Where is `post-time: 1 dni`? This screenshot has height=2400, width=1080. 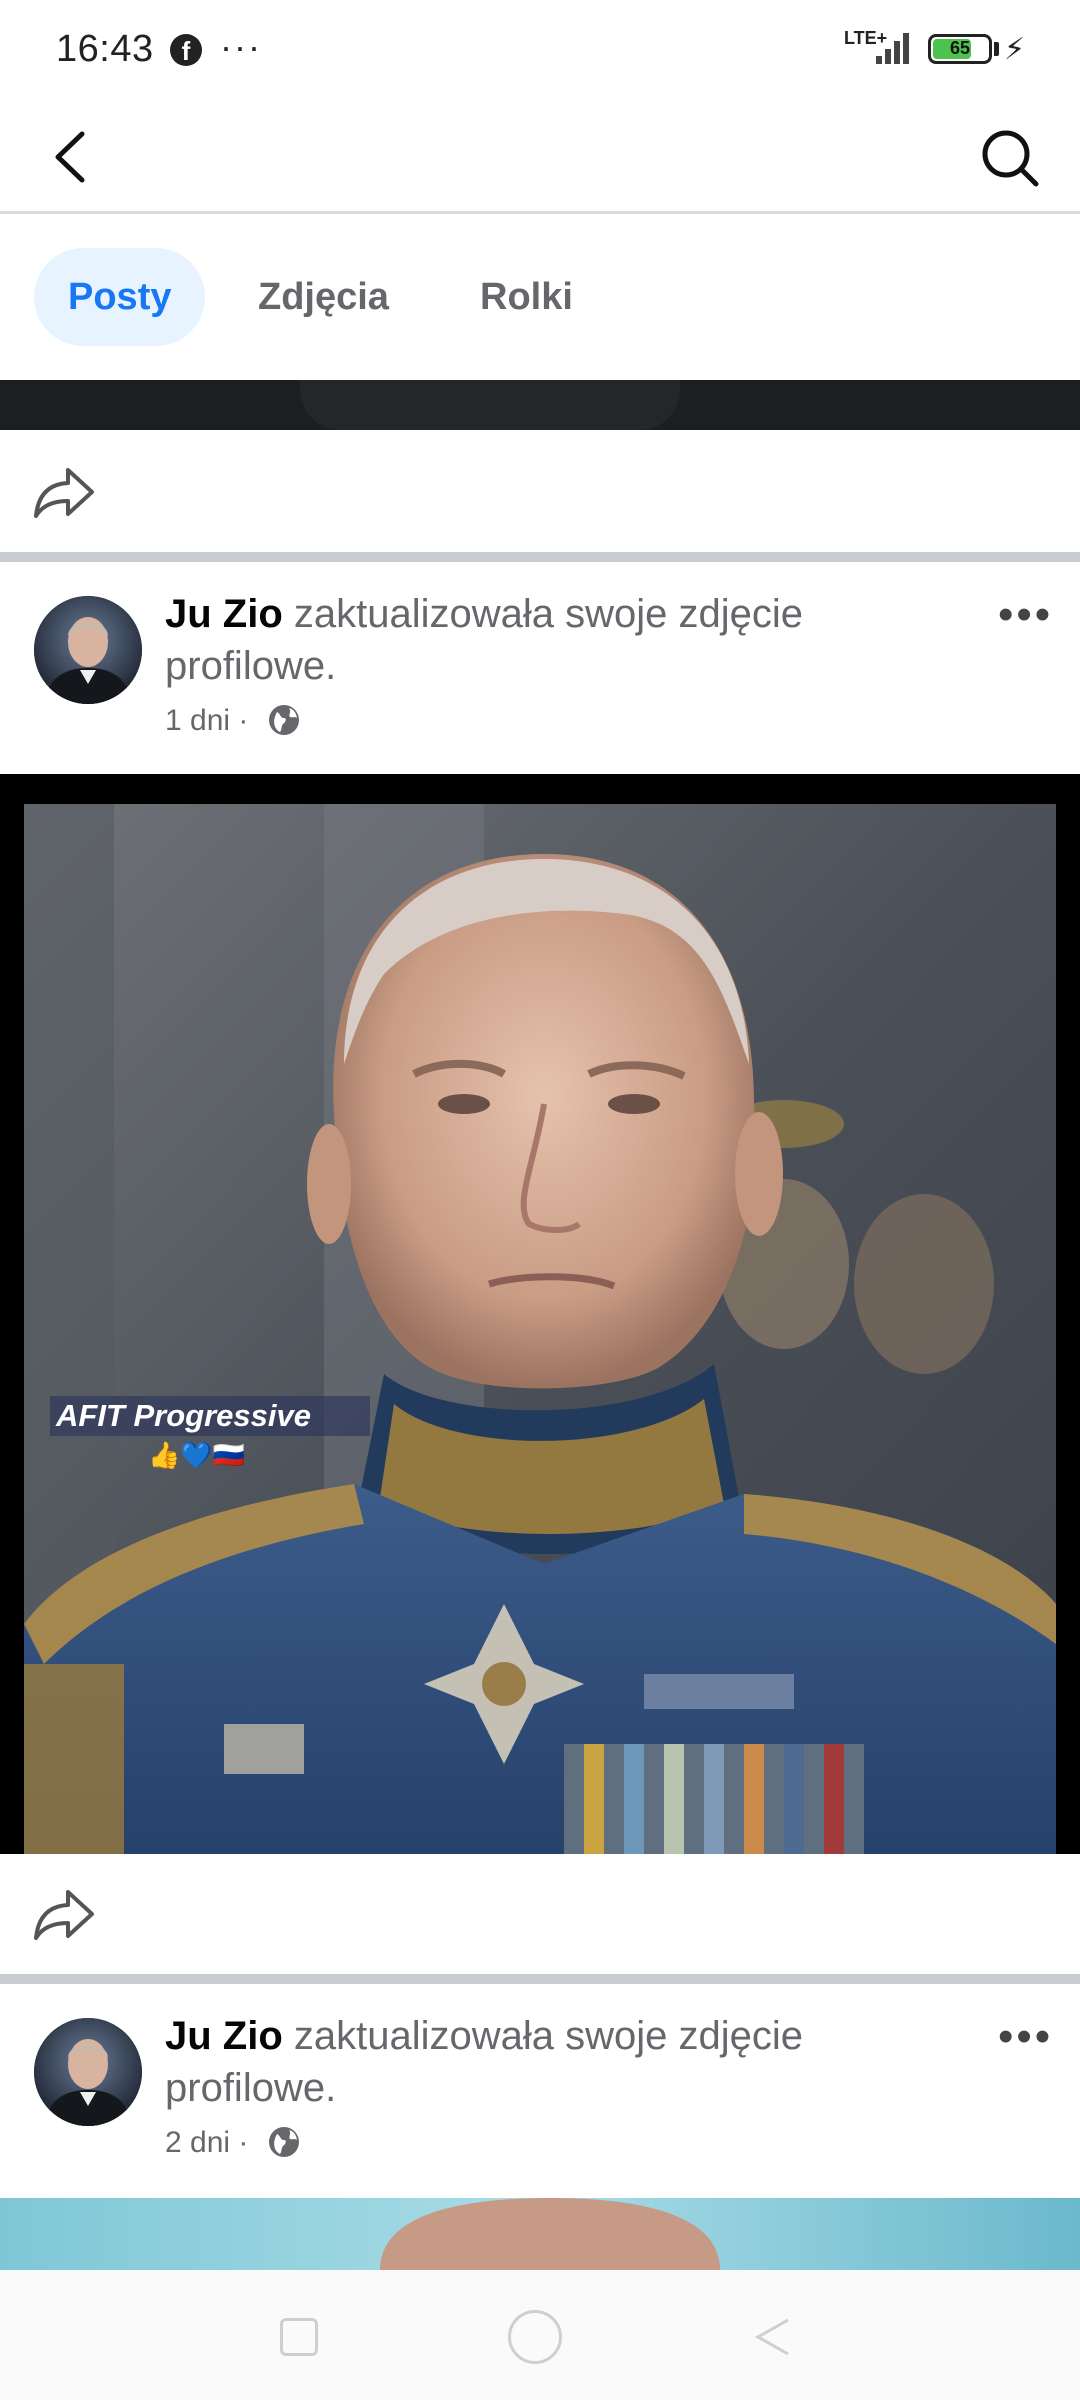
post-time: 1 dni is located at coordinates (197, 720).